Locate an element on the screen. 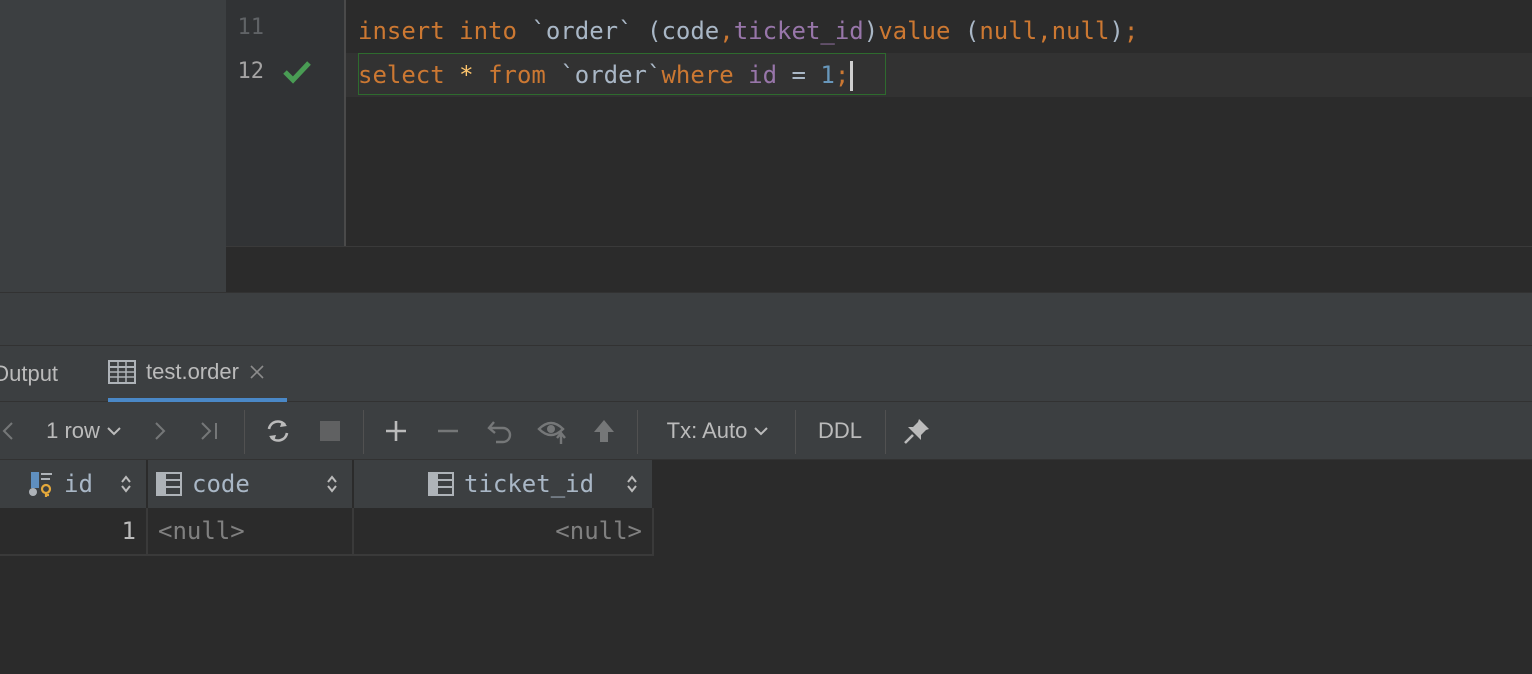 This screenshot has width=1532, height=674. table-cell-id: 1 is located at coordinates (74, 532).